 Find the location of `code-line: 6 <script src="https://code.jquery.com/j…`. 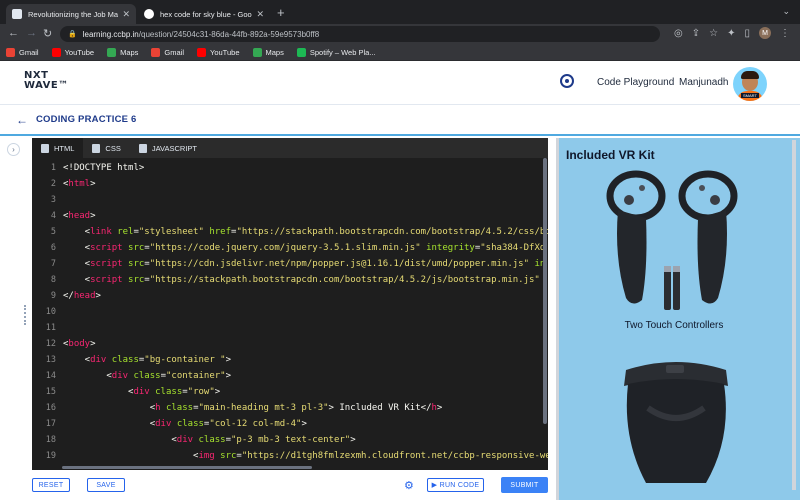

code-line: 6 <script src="https://code.jquery.com/j… is located at coordinates (290, 248).